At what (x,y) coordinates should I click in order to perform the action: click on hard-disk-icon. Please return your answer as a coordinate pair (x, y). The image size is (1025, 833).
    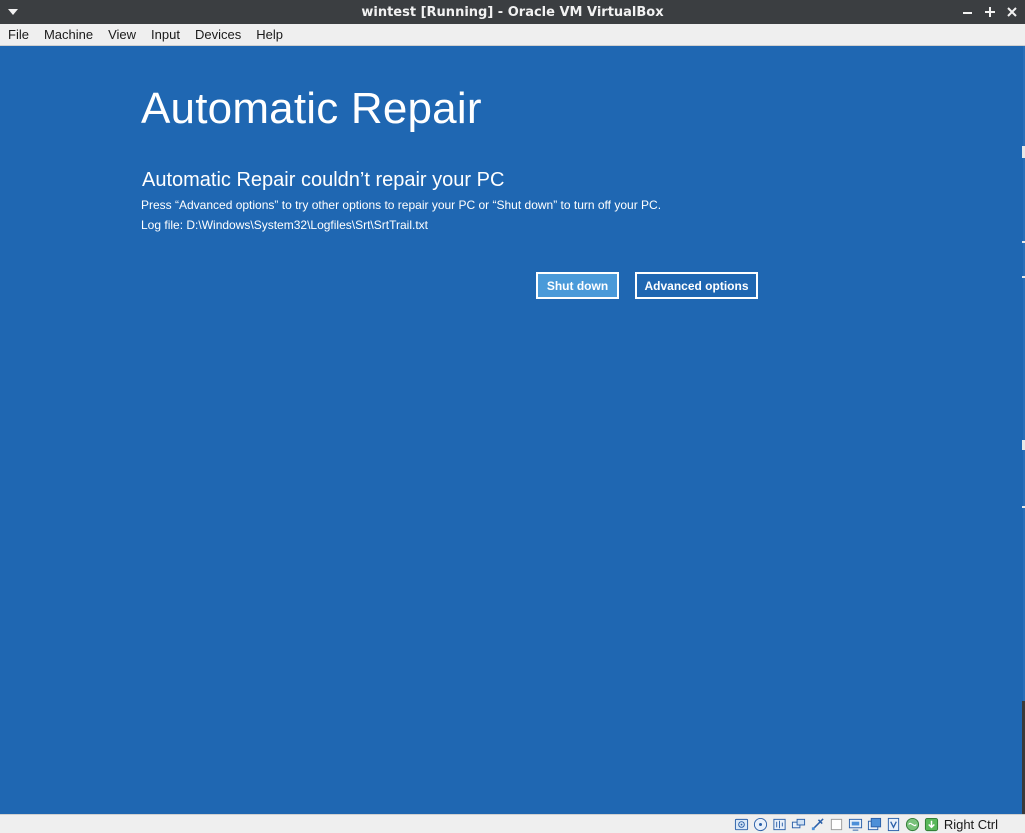
    Looking at the image, I should click on (742, 824).